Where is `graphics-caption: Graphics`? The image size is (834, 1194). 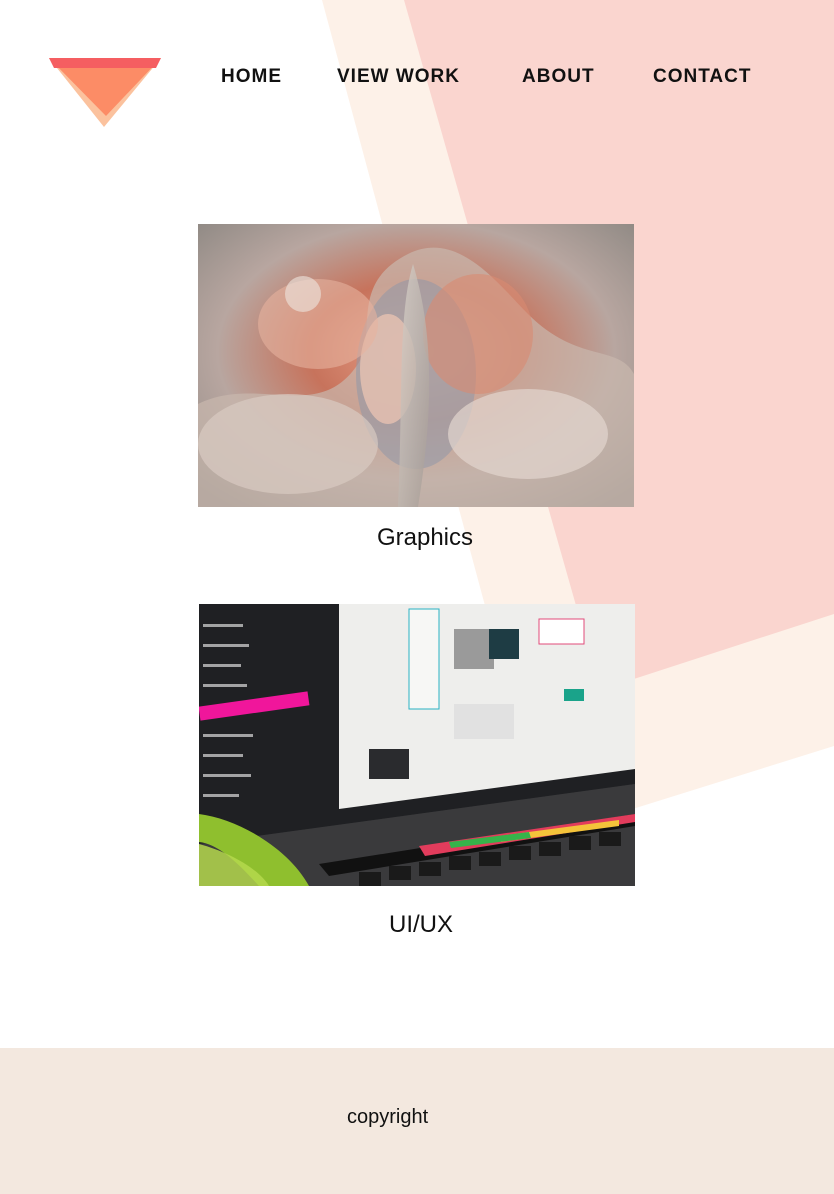 graphics-caption: Graphics is located at coordinates (425, 538).